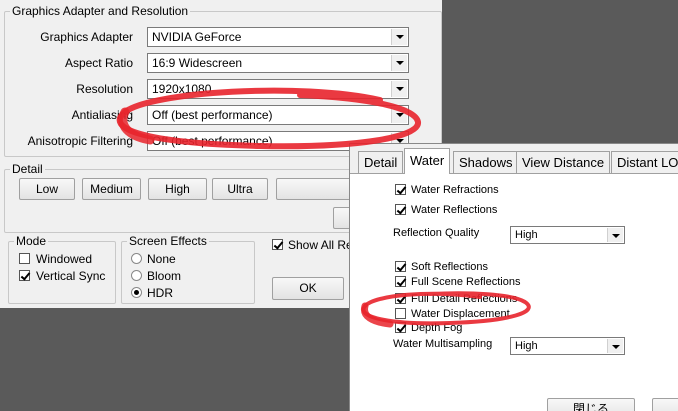 The height and width of the screenshot is (411, 678). Describe the element at coordinates (400, 209) in the screenshot. I see `water-reflections-checkbox` at that location.